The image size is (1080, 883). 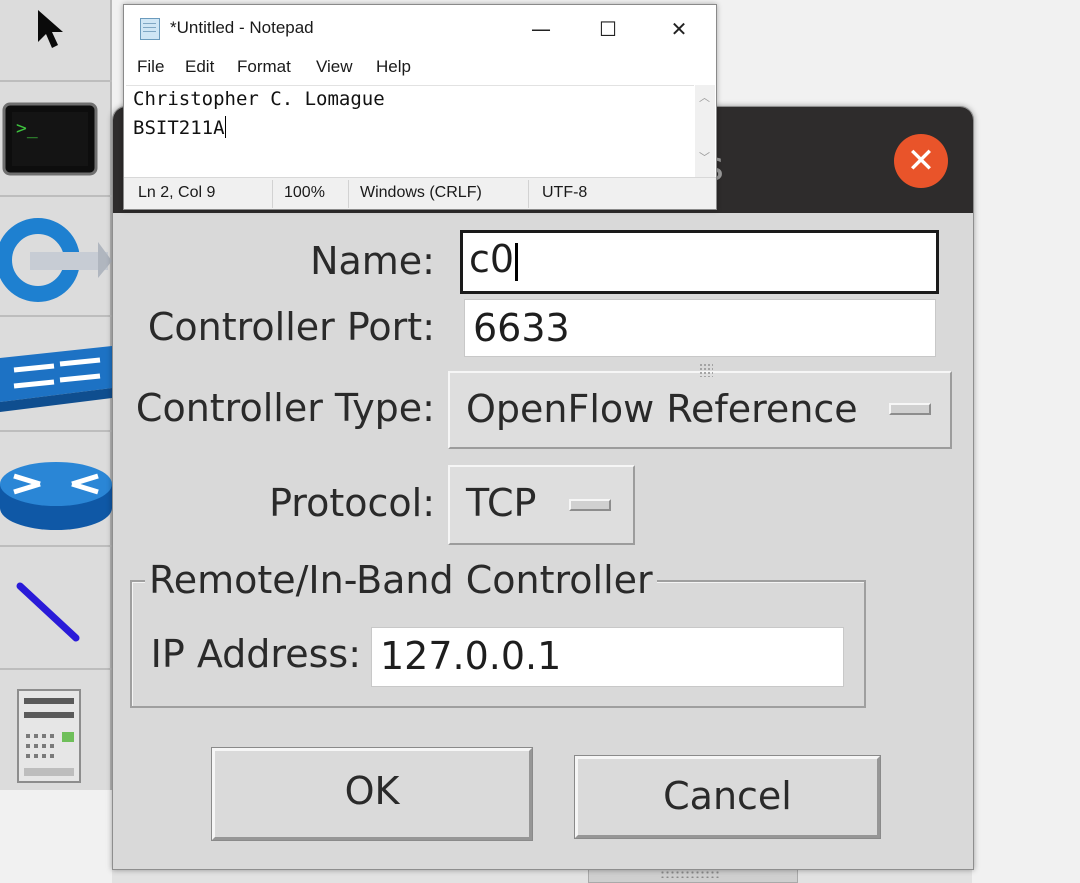 I want to click on notepad-text-area: Christopher C. Lomague BSIT211A, so click(x=410, y=131).